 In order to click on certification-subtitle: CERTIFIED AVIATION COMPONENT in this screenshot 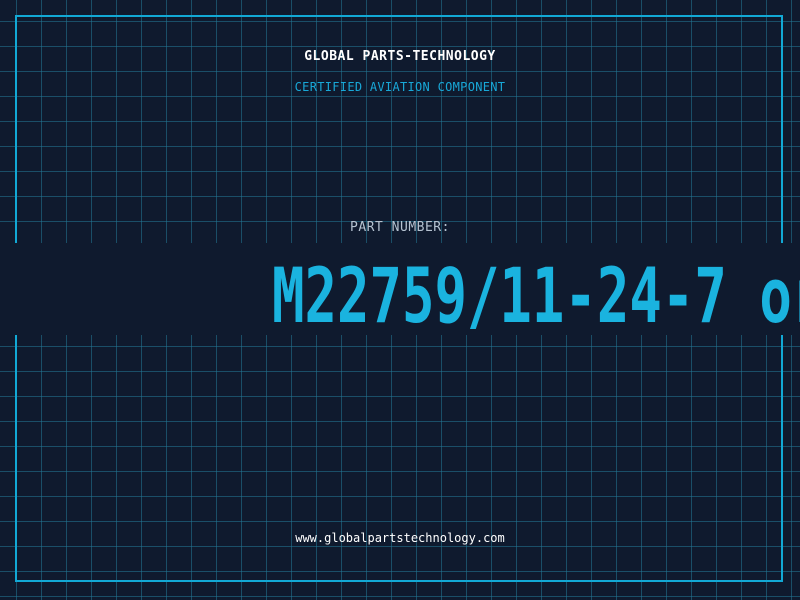, I will do `click(400, 87)`.